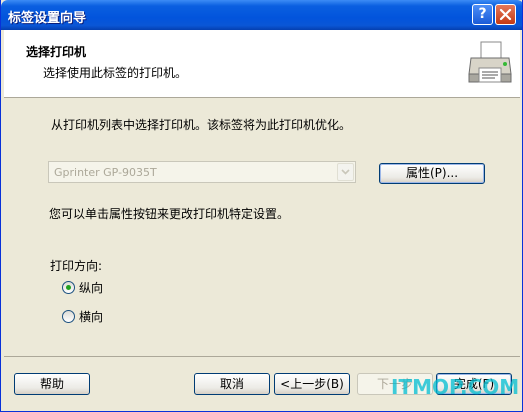 This screenshot has width=523, height=412. What do you see at coordinates (52, 384) in the screenshot?
I see `help-button: 帮助` at bounding box center [52, 384].